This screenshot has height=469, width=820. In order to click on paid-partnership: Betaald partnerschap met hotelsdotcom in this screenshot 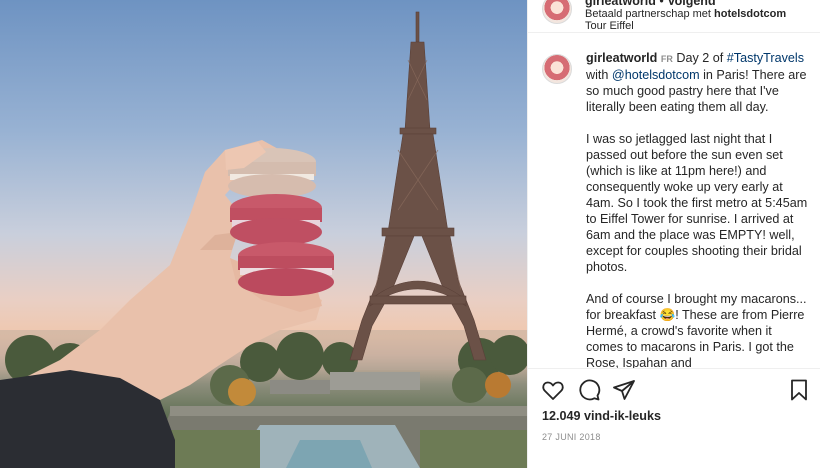, I will do `click(685, 14)`.